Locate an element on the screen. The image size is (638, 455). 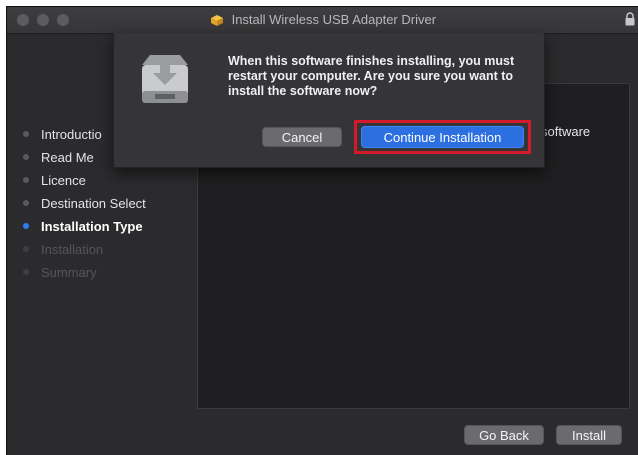
content-text: software is located at coordinates (566, 131).